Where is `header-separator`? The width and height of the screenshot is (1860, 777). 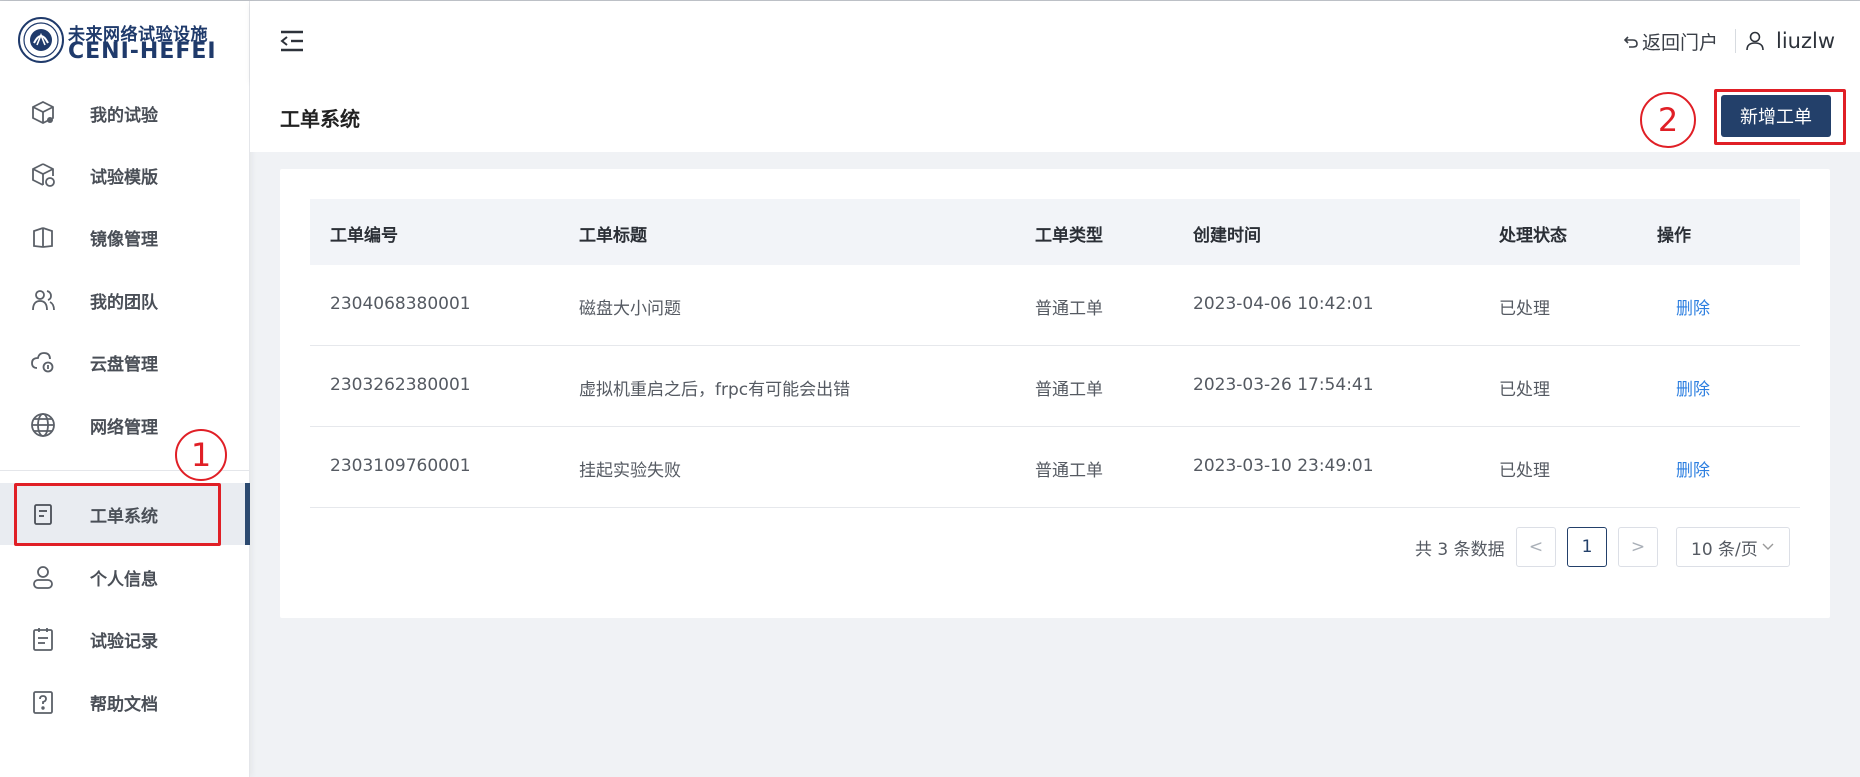 header-separator is located at coordinates (1735, 41).